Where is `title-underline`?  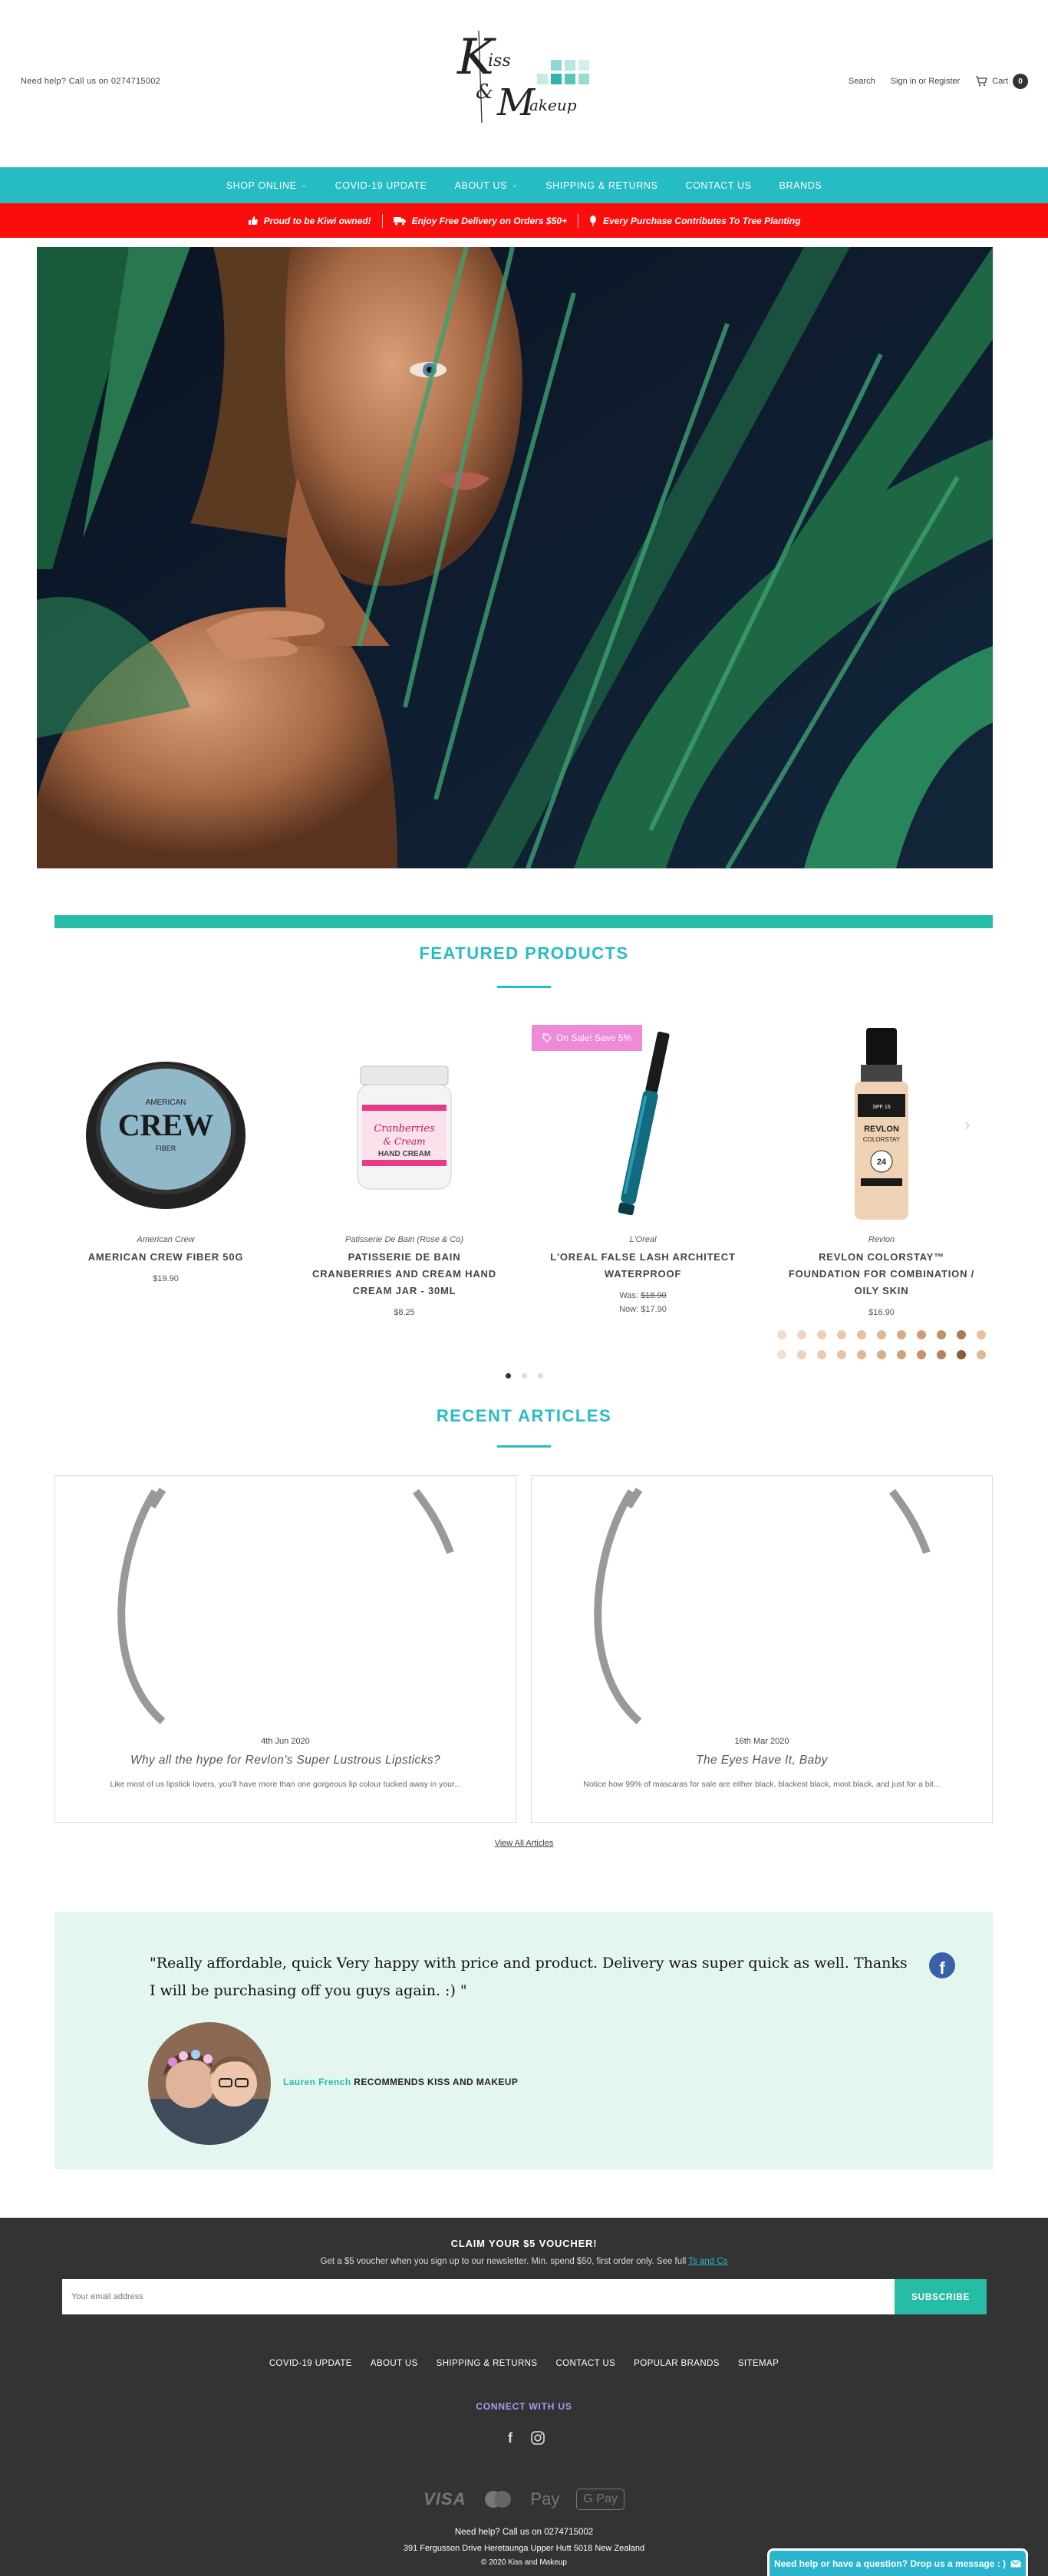 title-underline is located at coordinates (524, 987).